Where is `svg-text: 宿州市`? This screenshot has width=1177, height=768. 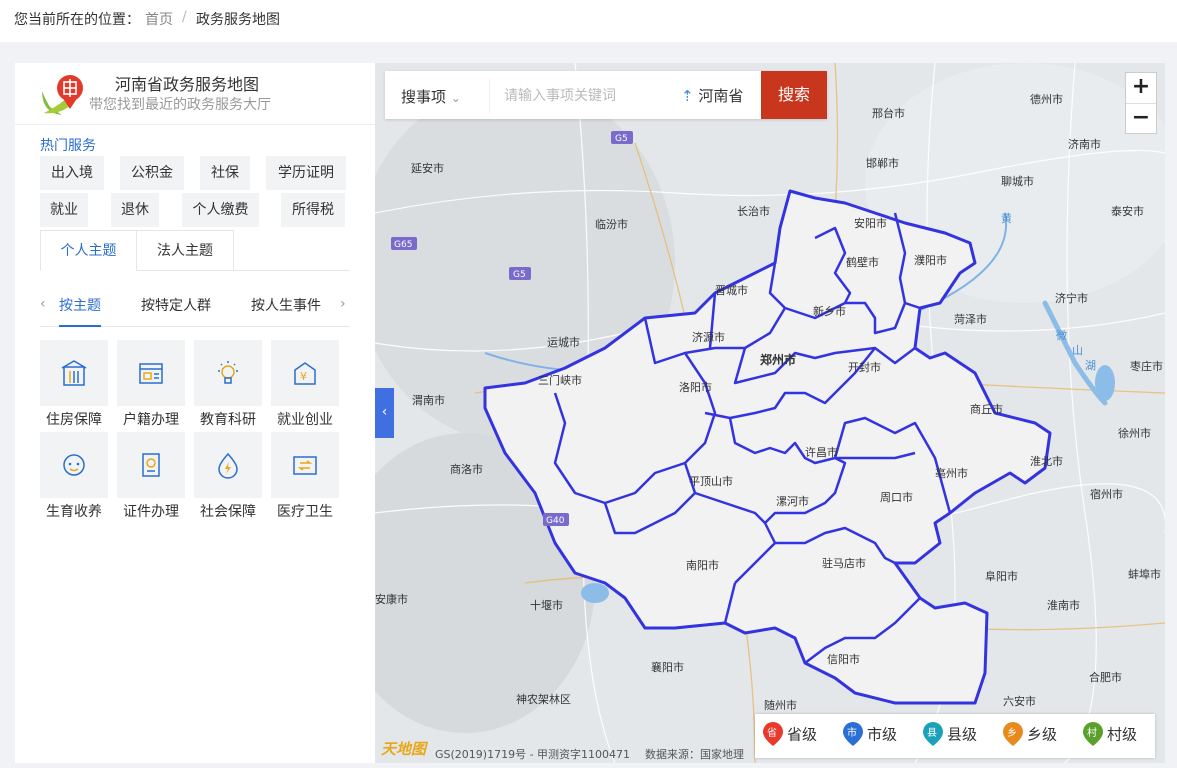 svg-text: 宿州市 is located at coordinates (1106, 494).